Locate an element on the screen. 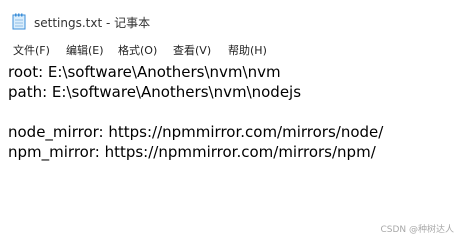 Image resolution: width=458 pixels, height=241 pixels. menu-help: 帮助(H) is located at coordinates (247, 50).